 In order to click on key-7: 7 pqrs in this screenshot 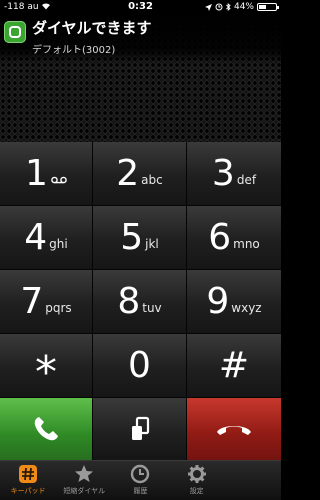, I will do `click(46, 302)`.